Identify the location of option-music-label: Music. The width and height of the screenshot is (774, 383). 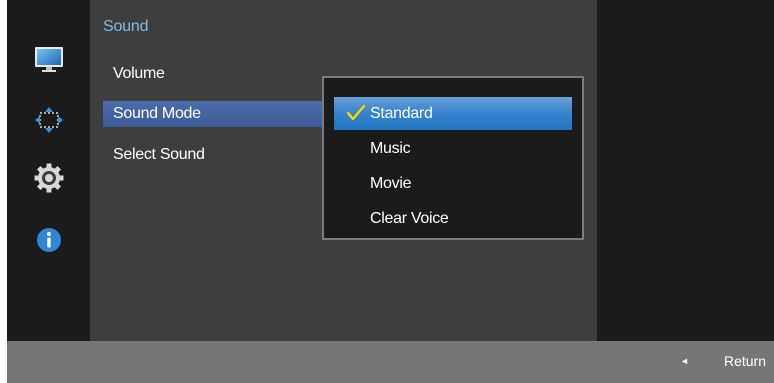
(390, 148).